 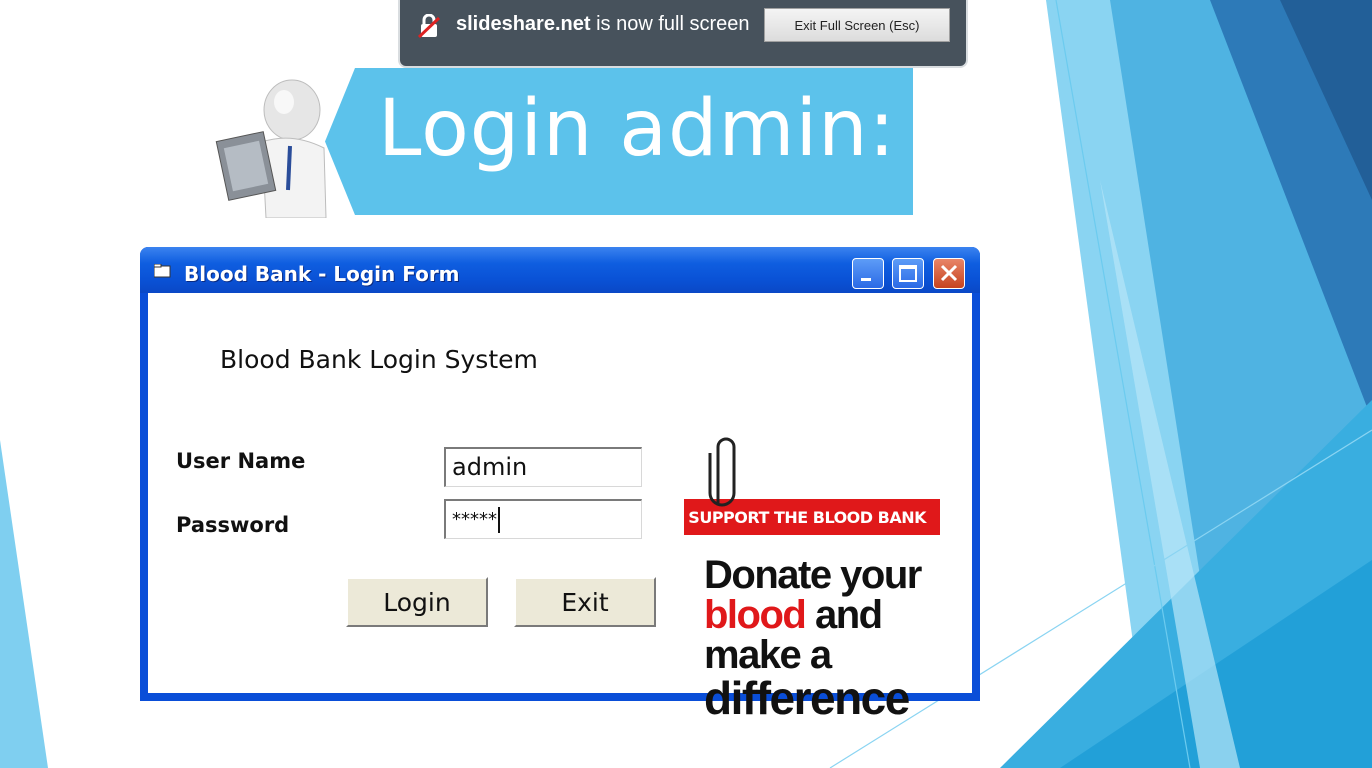 I want to click on window-title: Blood Bank - Login Form, so click(x=322, y=274).